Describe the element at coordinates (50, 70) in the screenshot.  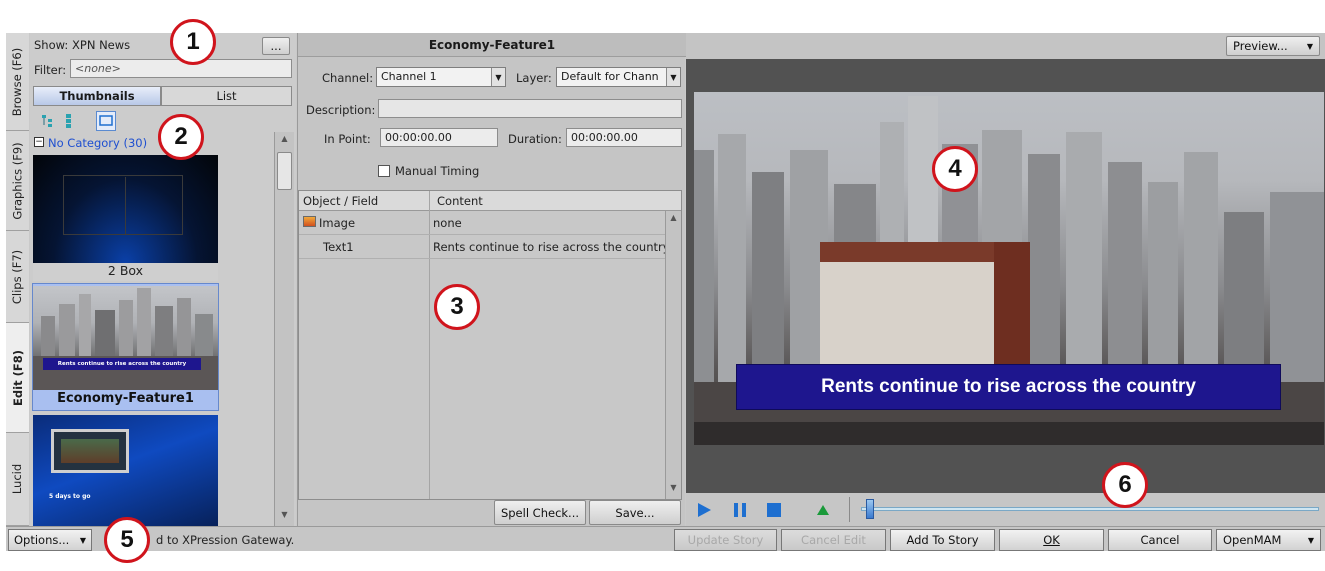
I see `filter-label: Filter:` at that location.